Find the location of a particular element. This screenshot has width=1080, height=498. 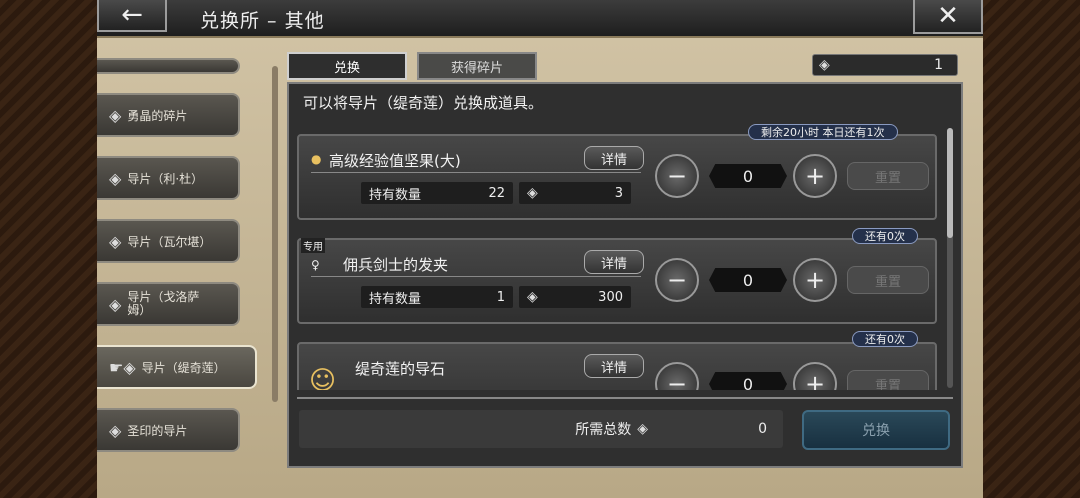

list-scroll-thumb is located at coordinates (950, 183).